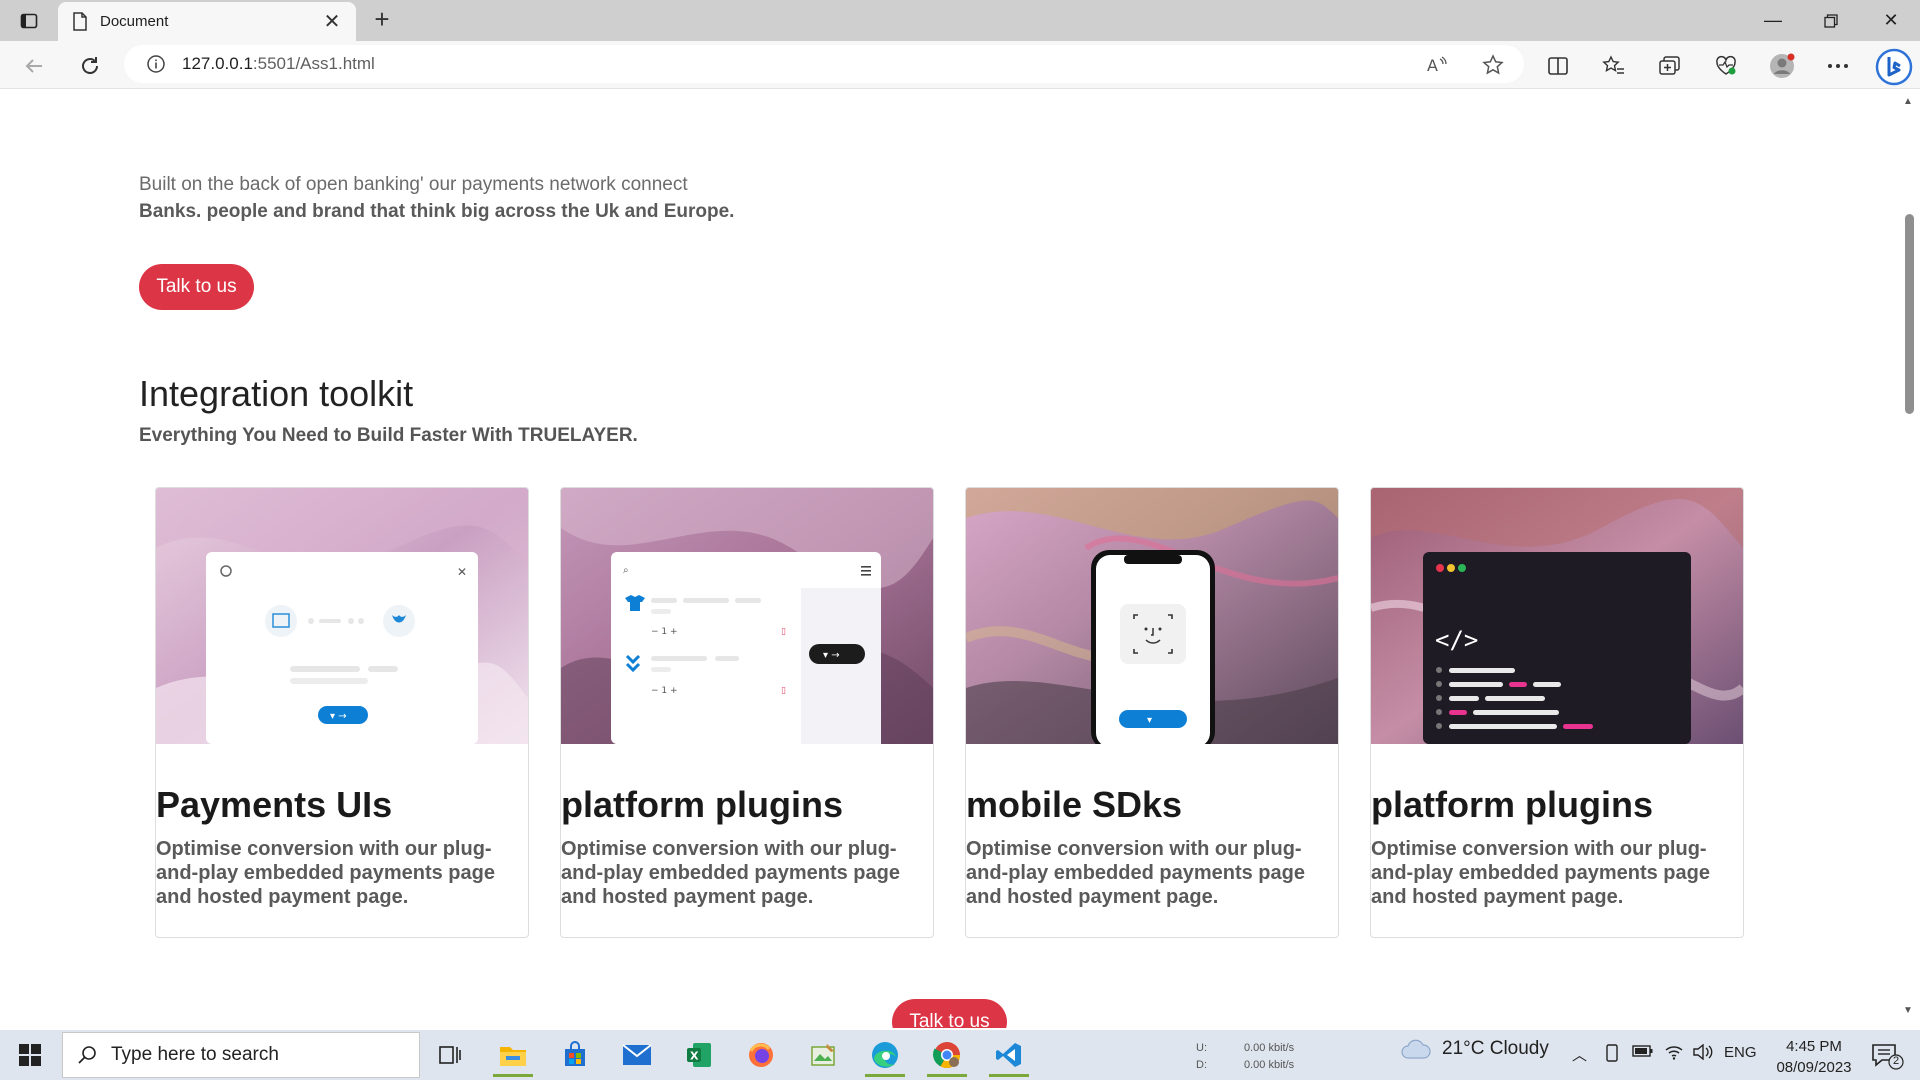 This screenshot has height=1080, width=1920. I want to click on page-scrollbar: ▲ ▼, so click(1909, 559).